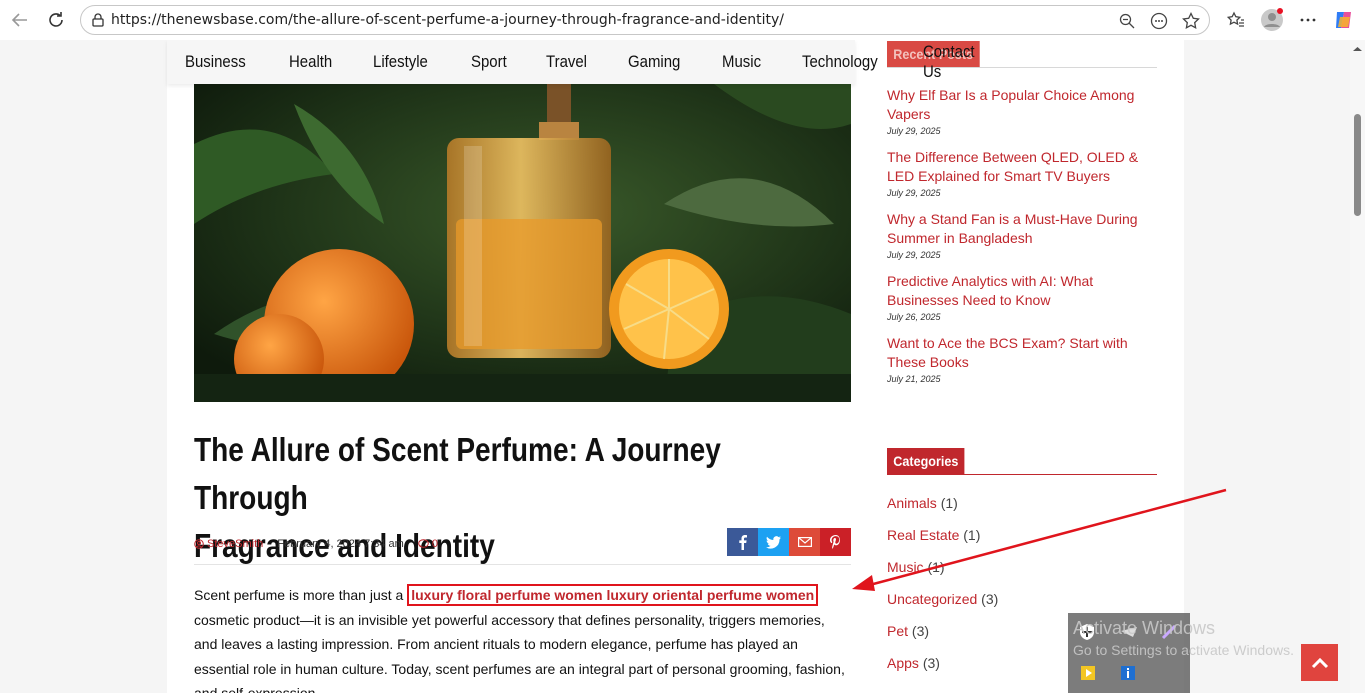 This screenshot has height=693, width=1365. I want to click on zoom-icon, so click(1127, 21).